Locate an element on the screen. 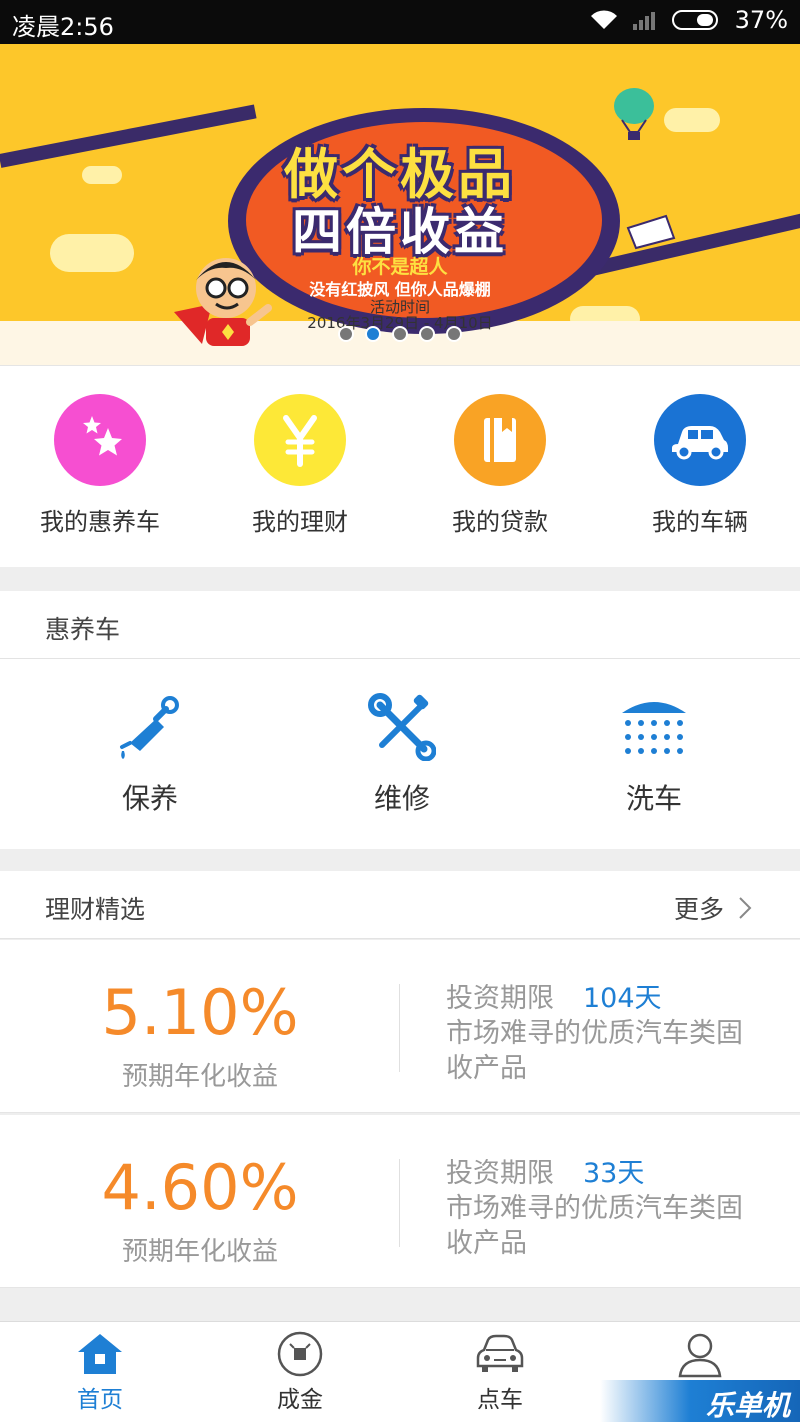 This screenshot has width=800, height=1422. oil-can-icon is located at coordinates (149, 727).